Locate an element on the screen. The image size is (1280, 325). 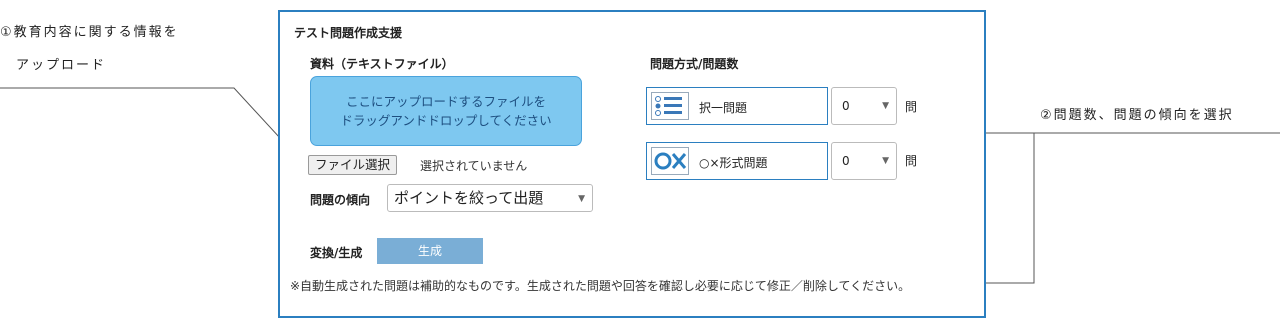
multiple-choice-count-select: 0 ▼ is located at coordinates (864, 106).